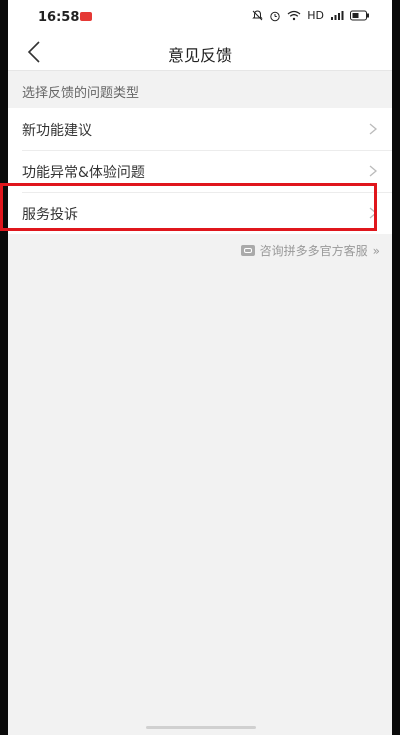  I want to click on list-item-label: 功能异常&体验问题, so click(83, 173).